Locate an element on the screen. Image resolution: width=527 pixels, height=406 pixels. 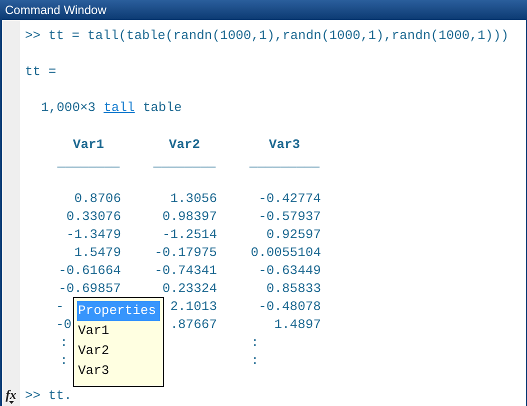
table-cell-text: -0.63449 is located at coordinates (289, 271).